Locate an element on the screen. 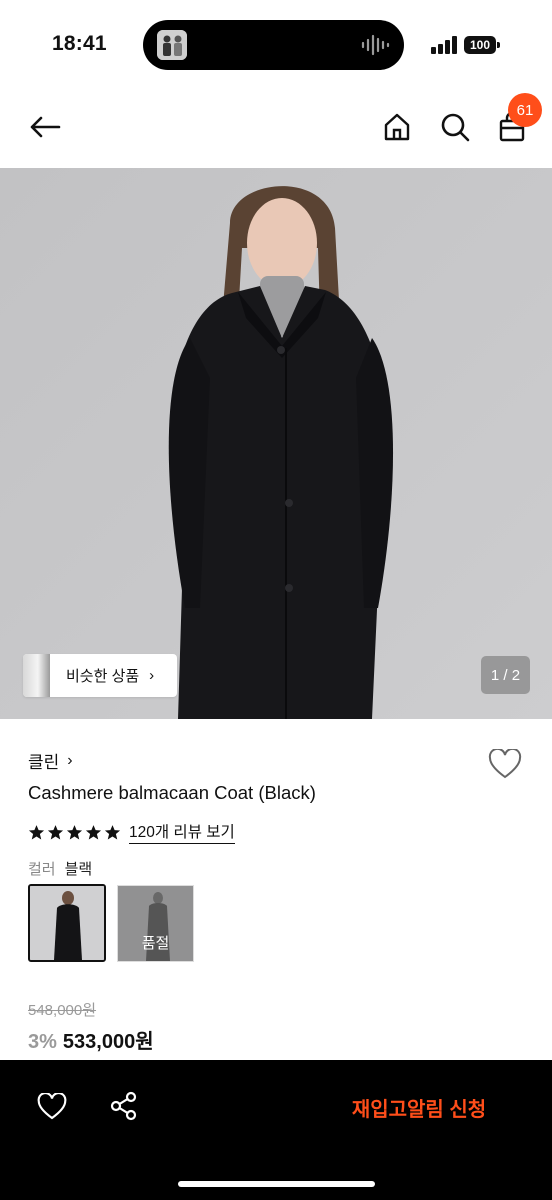 This screenshot has height=1200, width=552. rating-row: 120개 리뷰 보기 is located at coordinates (131, 832).